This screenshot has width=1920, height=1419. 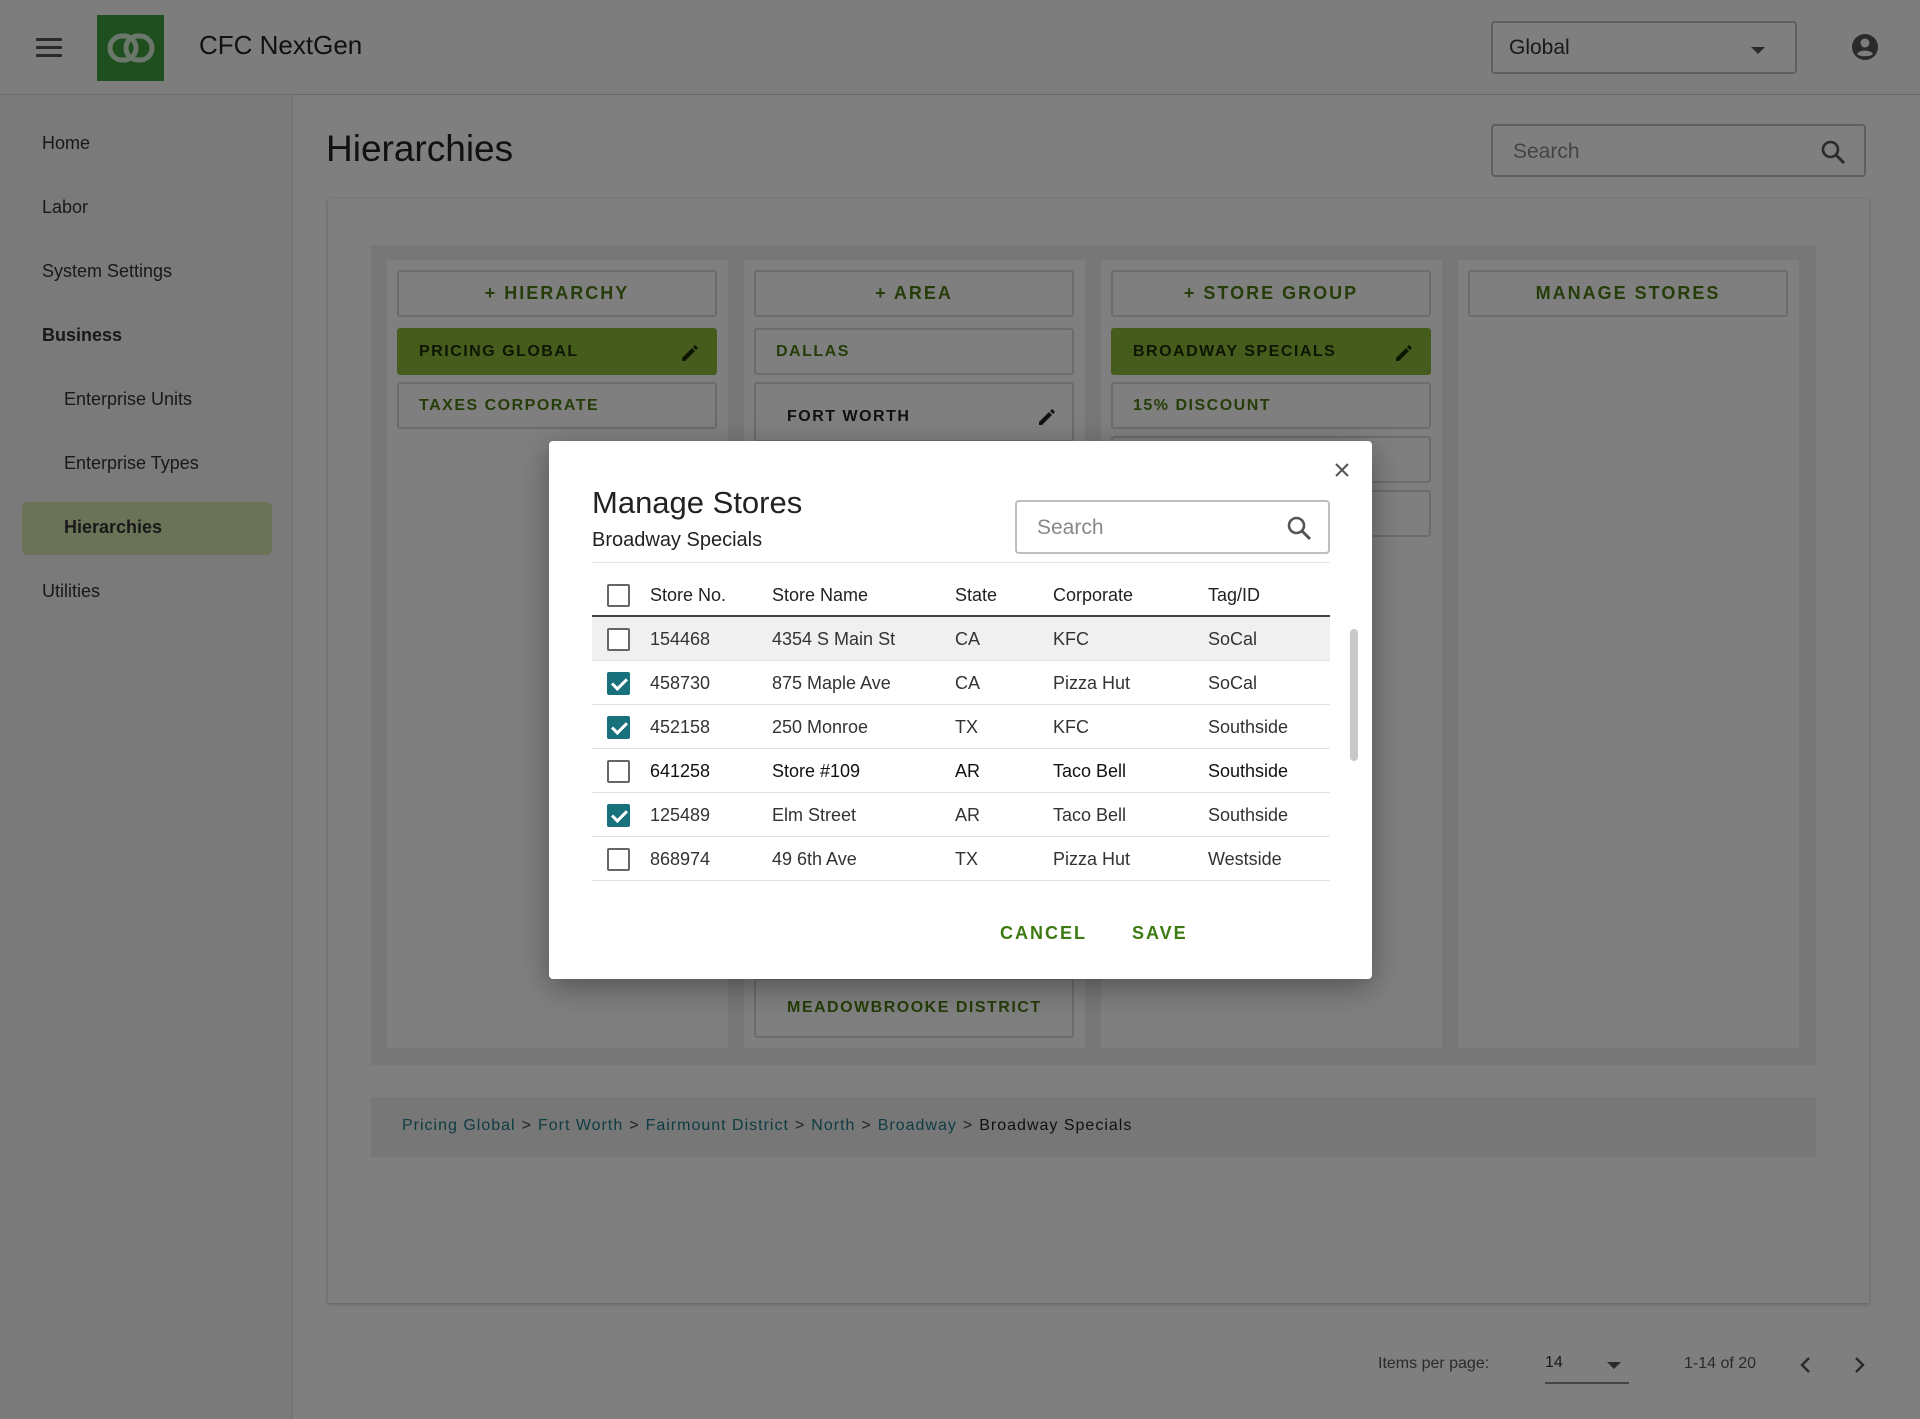 What do you see at coordinates (1245, 859) in the screenshot?
I see `table-cell-tag: Westside` at bounding box center [1245, 859].